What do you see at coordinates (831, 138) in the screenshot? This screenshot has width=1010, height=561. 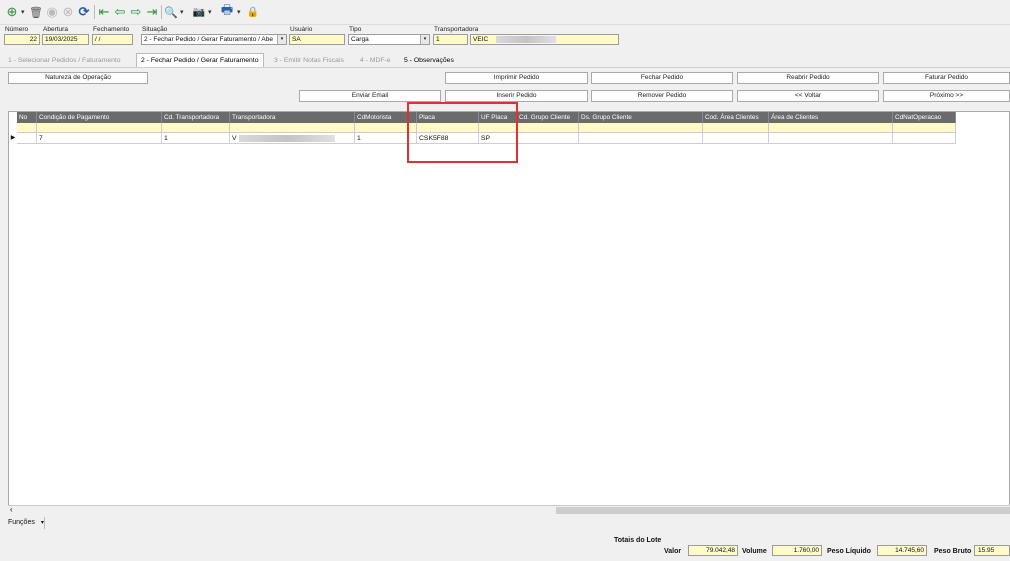 I see `cell-area-clientes` at bounding box center [831, 138].